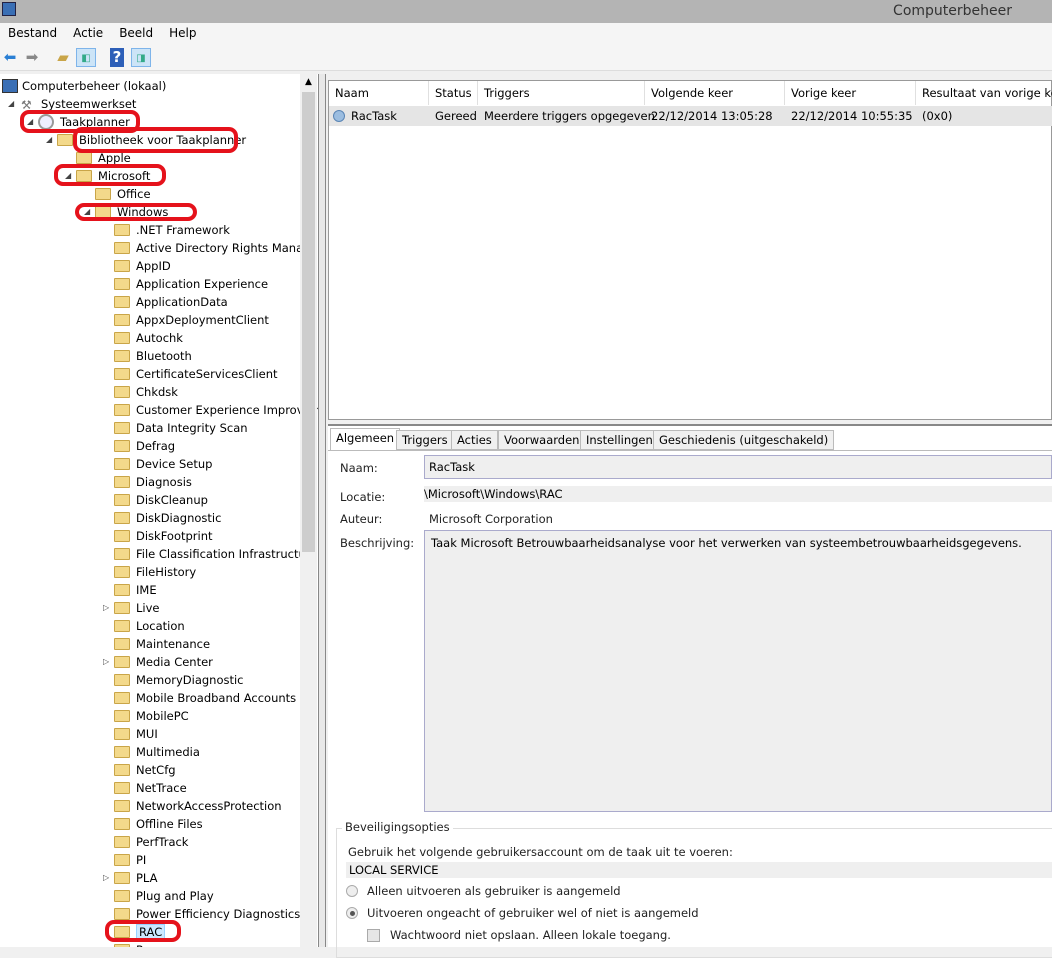  I want to click on tab-geschiedenis: Geschiedenis (uitgeschakeld), so click(744, 440).